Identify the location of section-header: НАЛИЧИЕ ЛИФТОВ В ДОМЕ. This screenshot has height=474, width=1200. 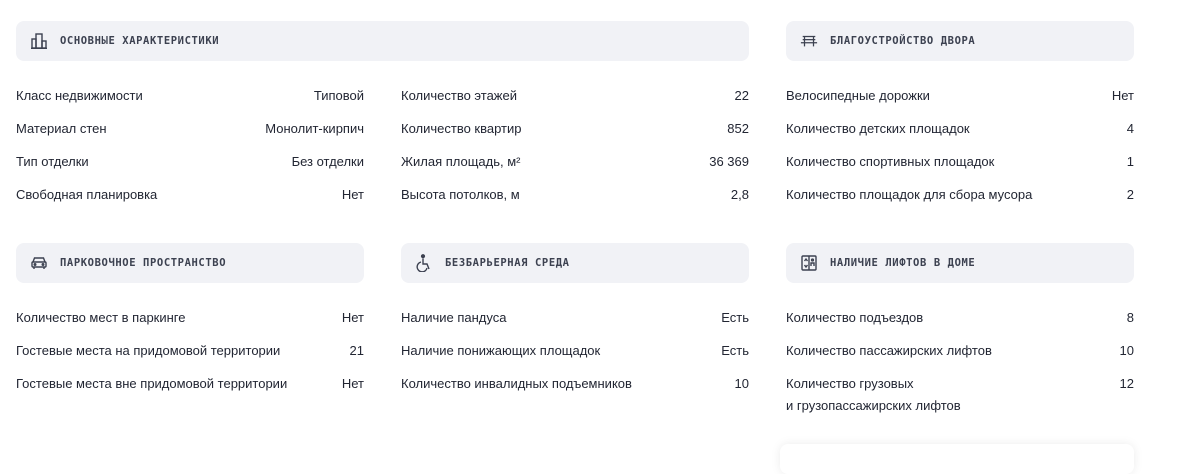
(960, 263).